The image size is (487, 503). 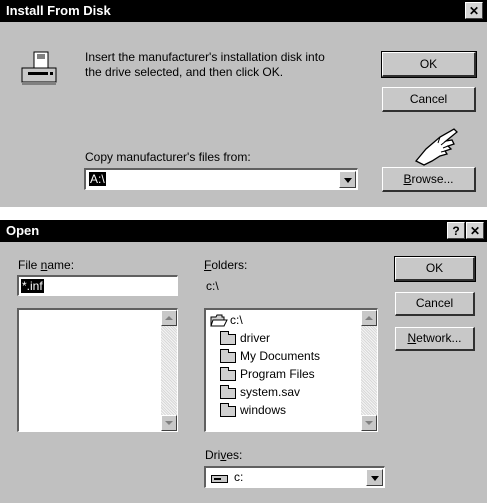 What do you see at coordinates (456, 230) in the screenshot?
I see `open-help-button: ?` at bounding box center [456, 230].